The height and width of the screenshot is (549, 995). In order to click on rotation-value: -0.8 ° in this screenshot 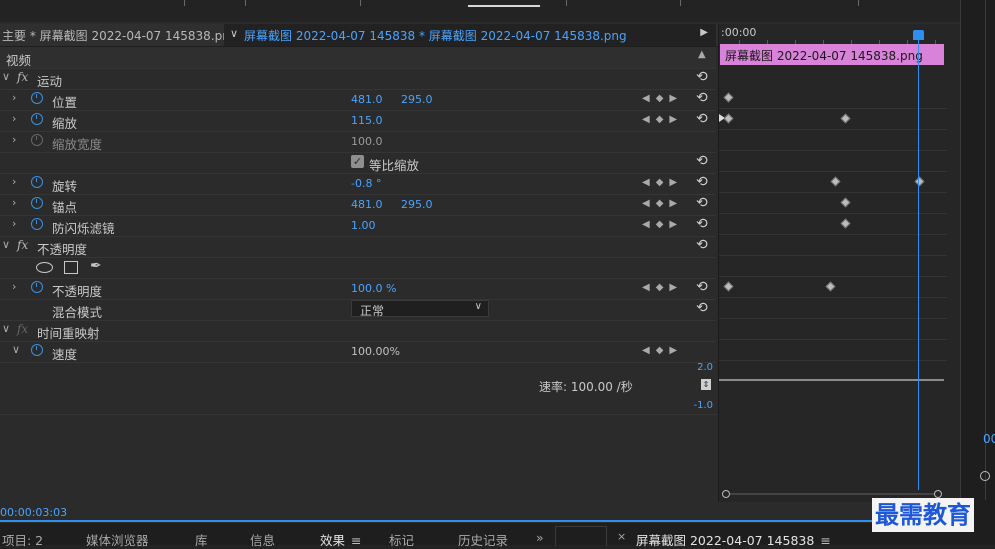, I will do `click(366, 183)`.